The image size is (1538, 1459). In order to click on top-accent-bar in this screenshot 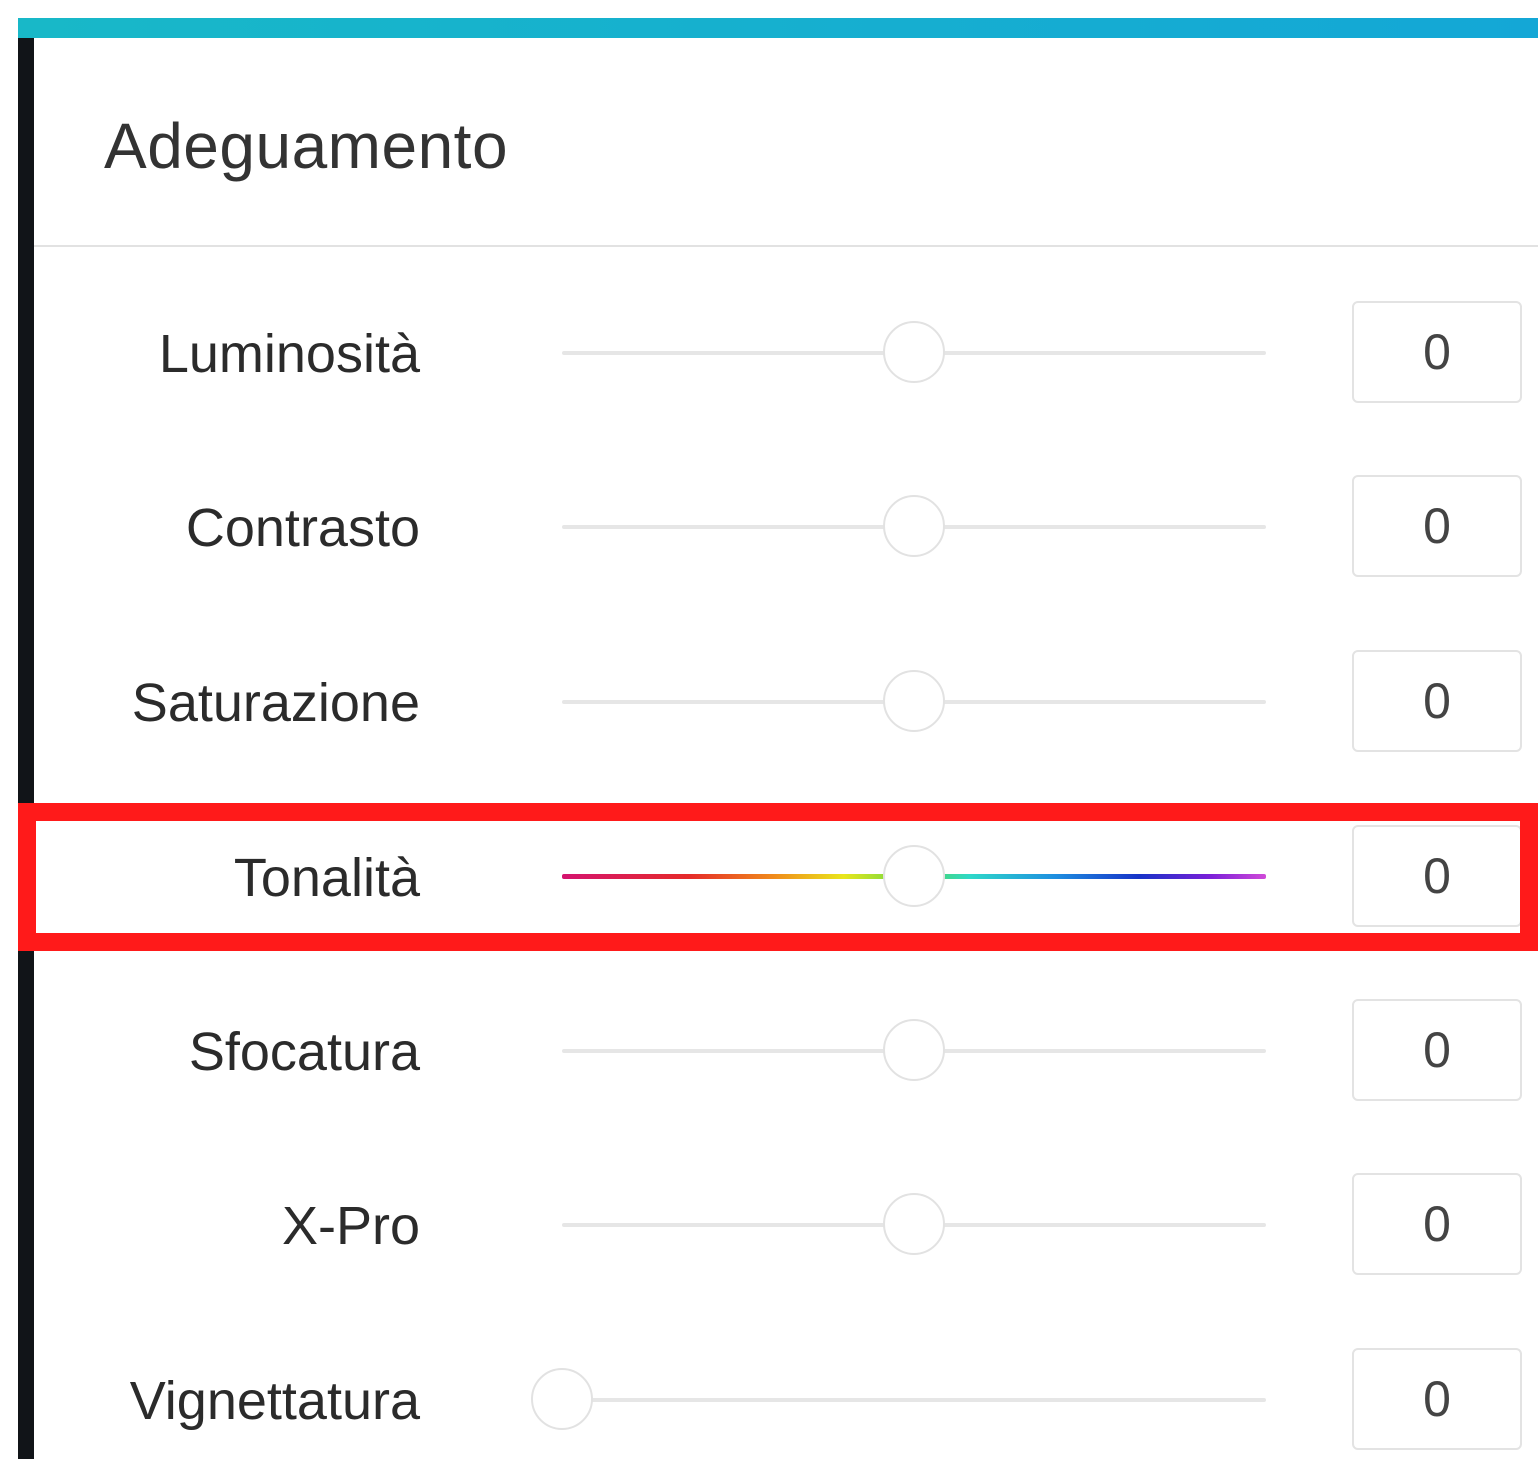, I will do `click(778, 28)`.